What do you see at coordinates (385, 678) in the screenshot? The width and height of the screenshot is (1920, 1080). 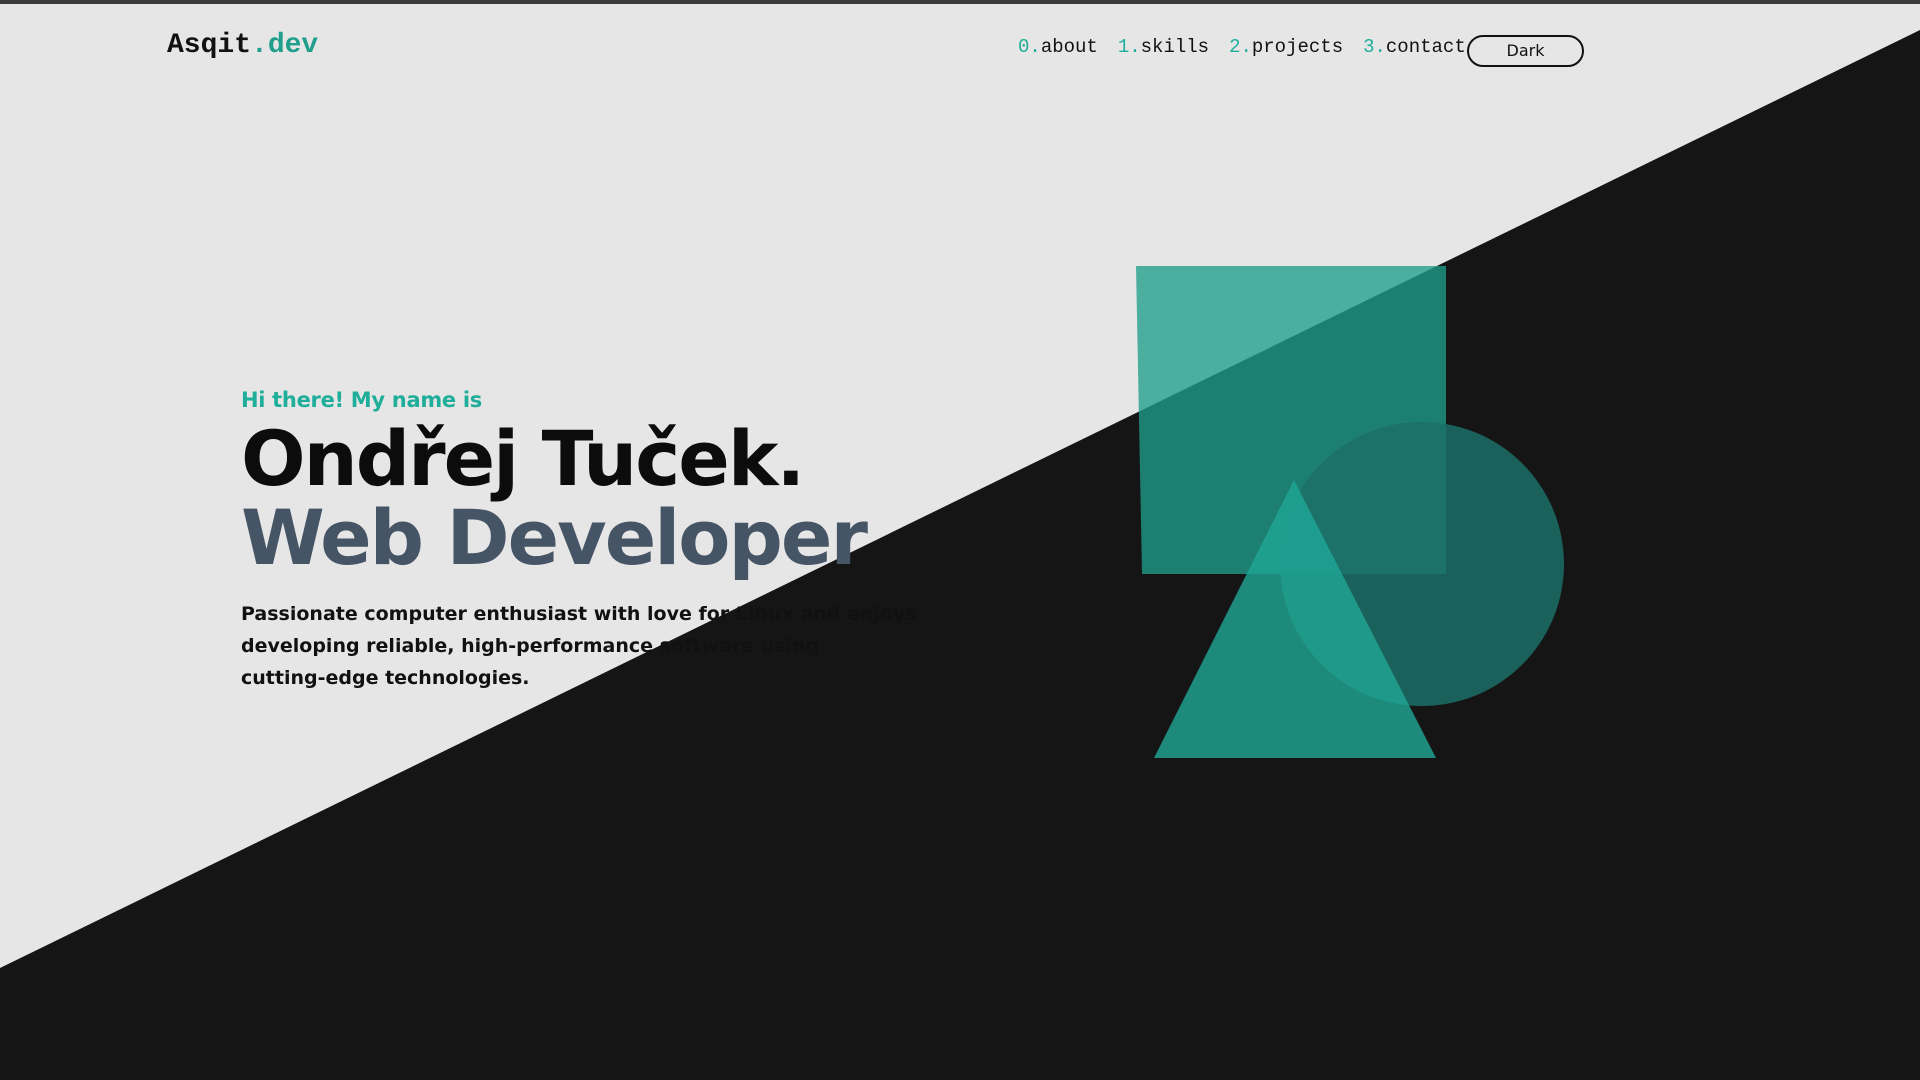 I see `bio-line-3-light: cutting-edge technologies.` at bounding box center [385, 678].